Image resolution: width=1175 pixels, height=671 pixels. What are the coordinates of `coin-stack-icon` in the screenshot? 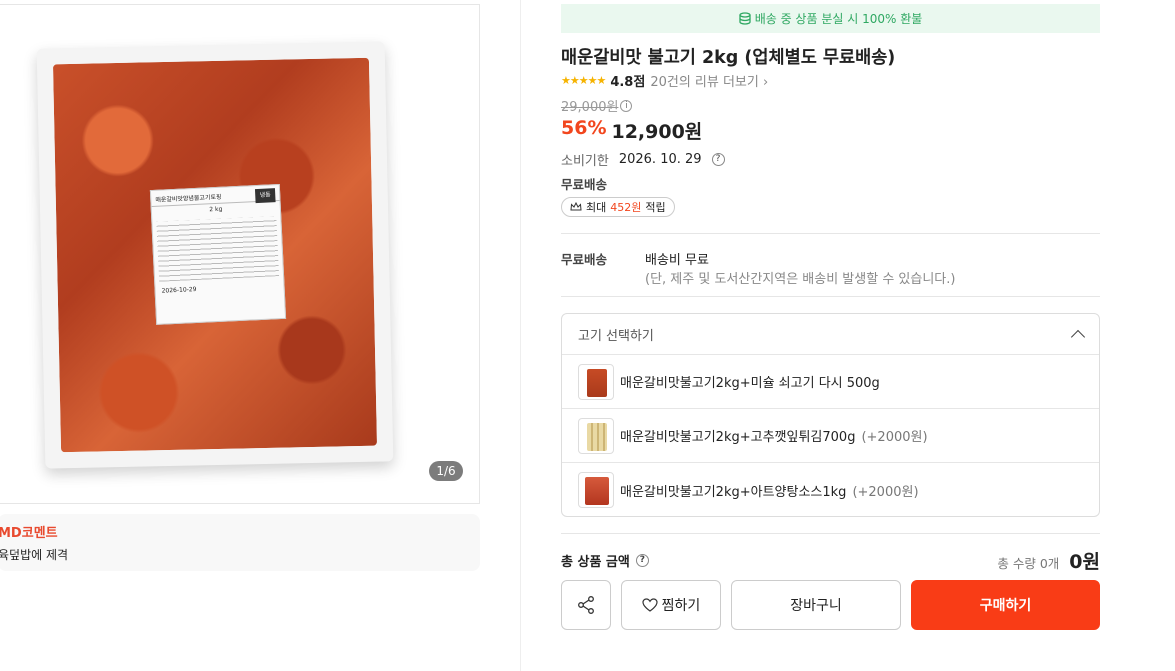 It's located at (745, 18).